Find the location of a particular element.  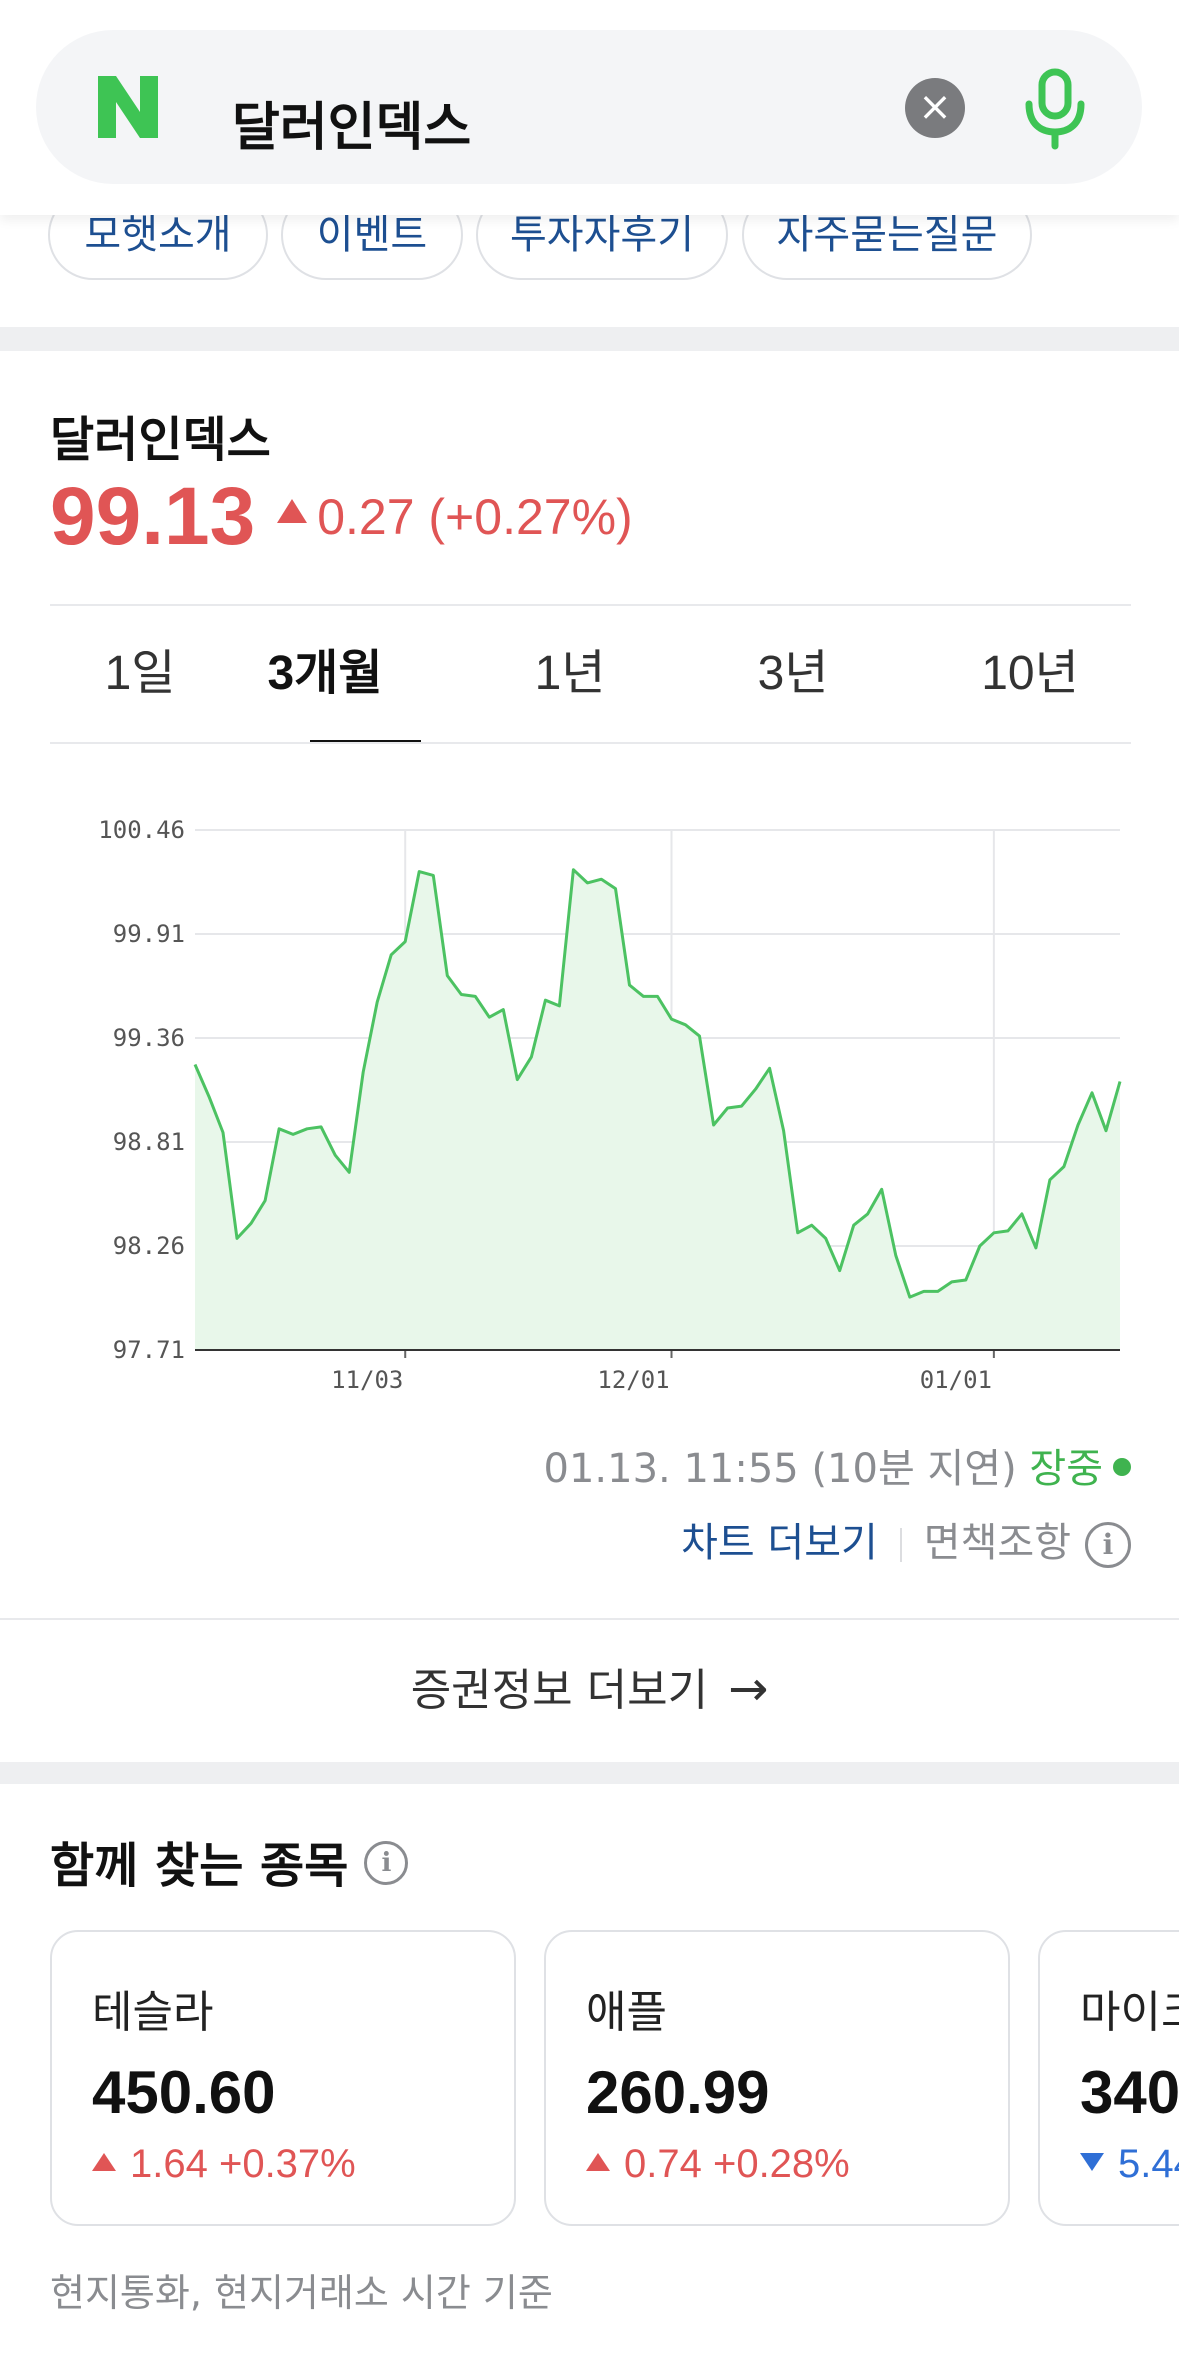

card-stock-name: 테슬라 is located at coordinates (153, 2012).